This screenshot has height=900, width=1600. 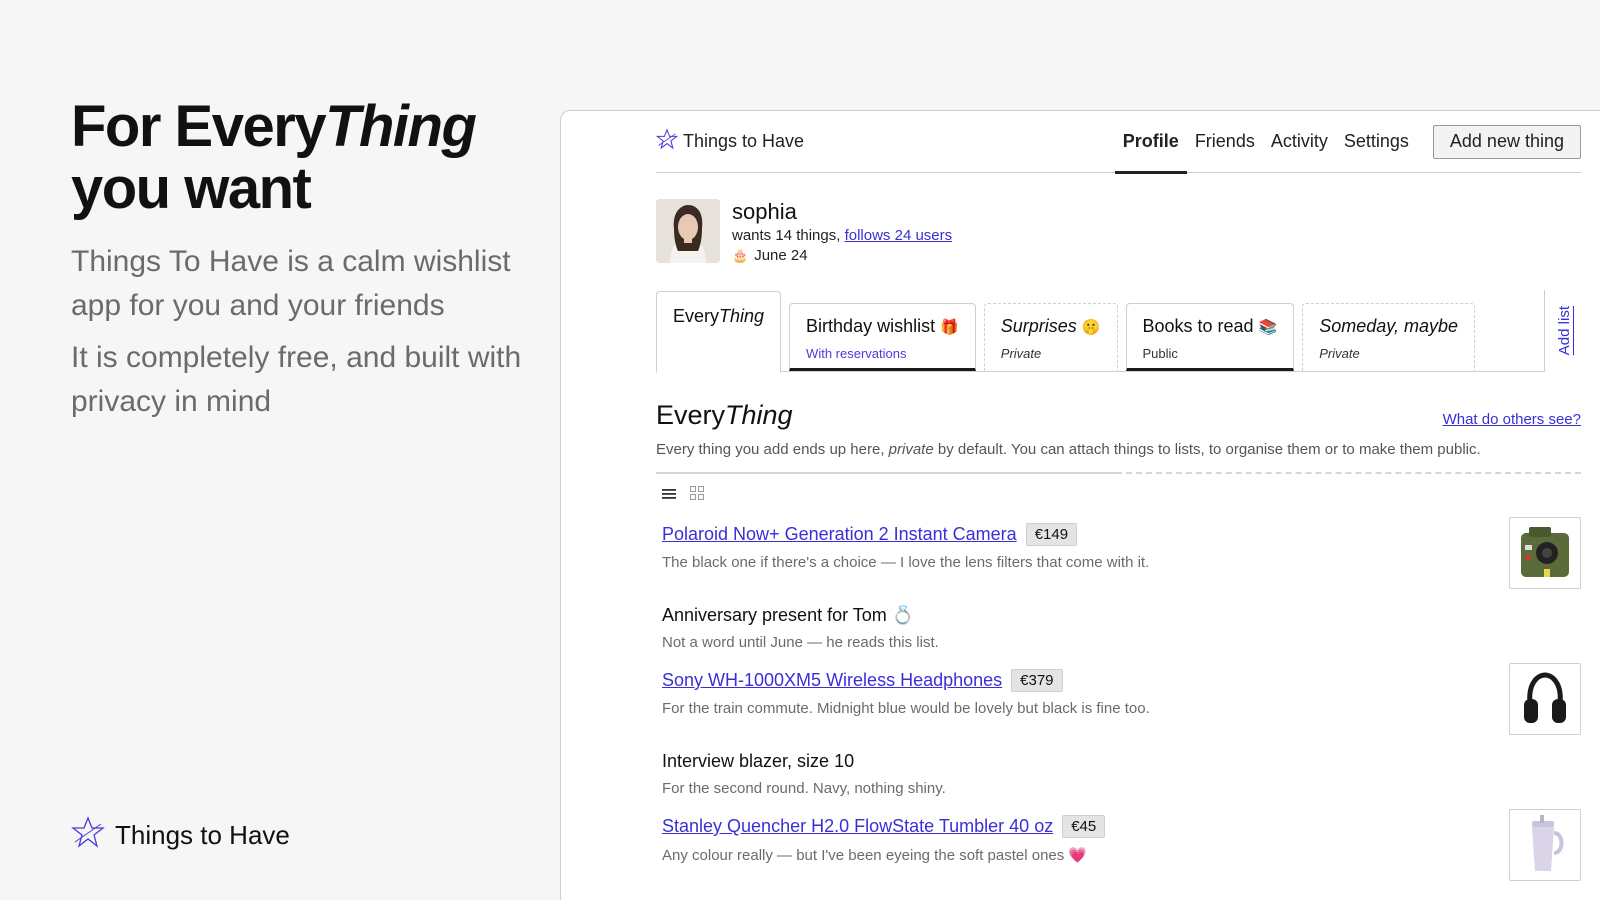 I want to click on follows-link: follows 24 users, so click(x=899, y=235).